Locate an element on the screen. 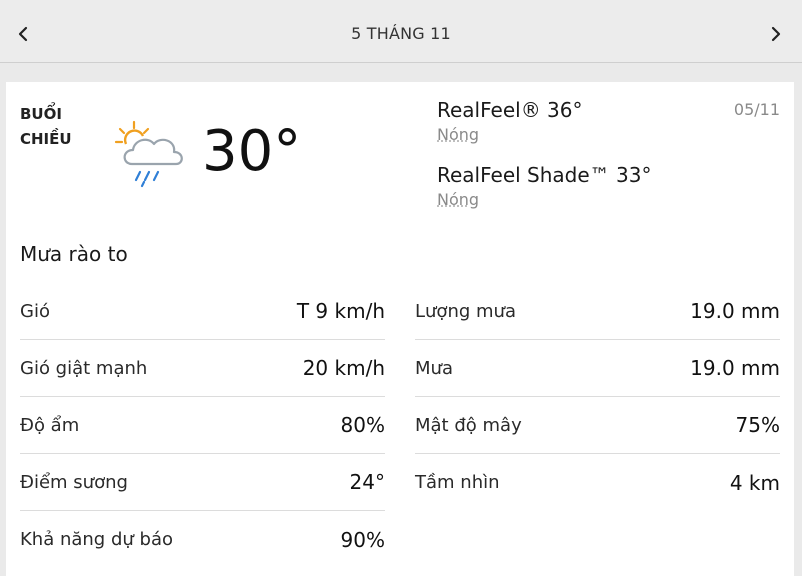 This screenshot has width=802, height=576. detail-value: 24° is located at coordinates (367, 482).